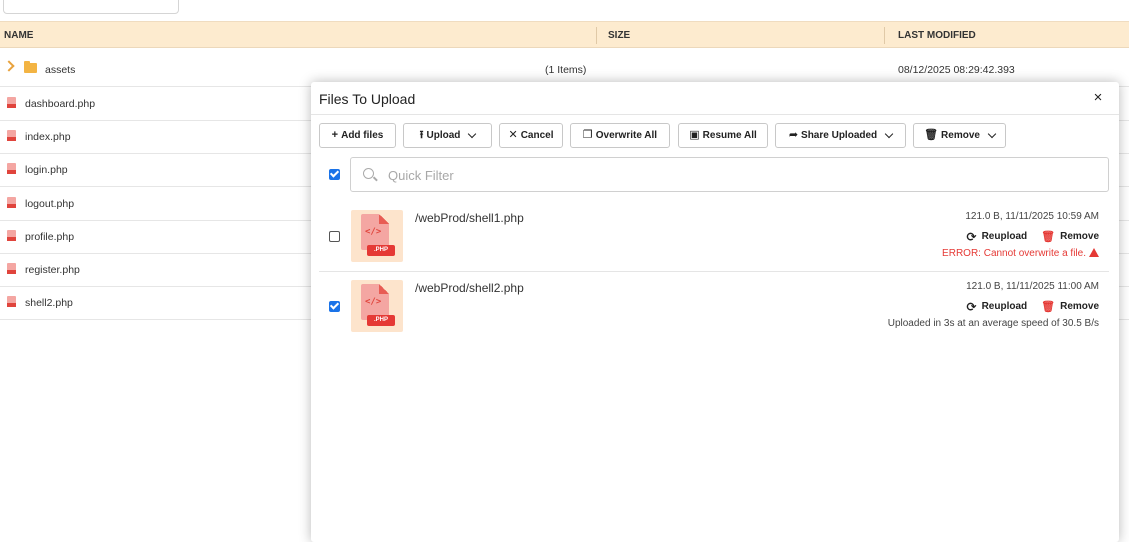  What do you see at coordinates (1020, 253) in the screenshot?
I see `item-status-error: ERROR: Cannot overwrite a file.` at bounding box center [1020, 253].